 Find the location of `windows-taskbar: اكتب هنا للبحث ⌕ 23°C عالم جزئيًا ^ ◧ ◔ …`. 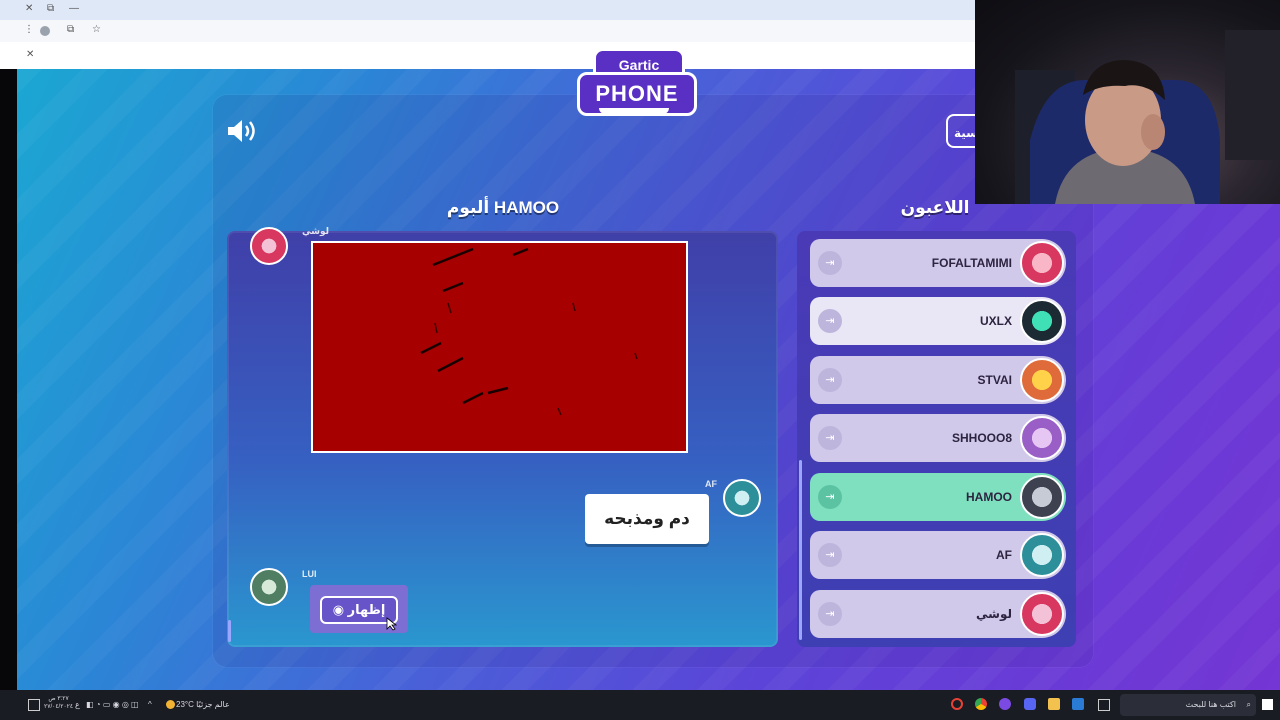

windows-taskbar: اكتب هنا للبحث ⌕ 23°C عالم جزئيًا ^ ◧ ◔ … is located at coordinates (640, 705).